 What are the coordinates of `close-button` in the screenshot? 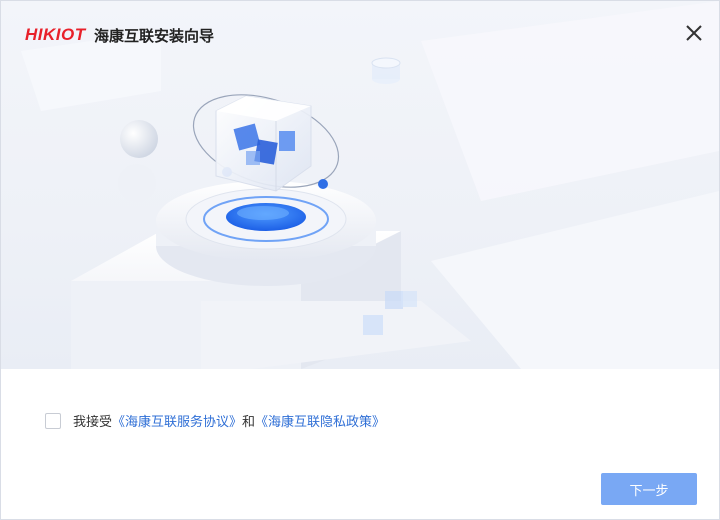 It's located at (694, 33).